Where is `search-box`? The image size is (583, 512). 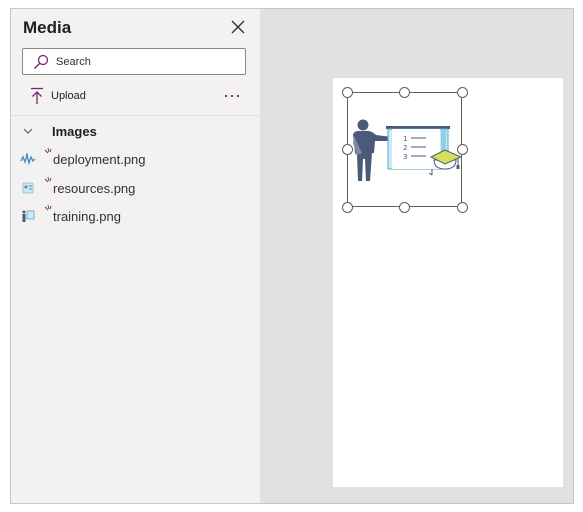 search-box is located at coordinates (134, 61).